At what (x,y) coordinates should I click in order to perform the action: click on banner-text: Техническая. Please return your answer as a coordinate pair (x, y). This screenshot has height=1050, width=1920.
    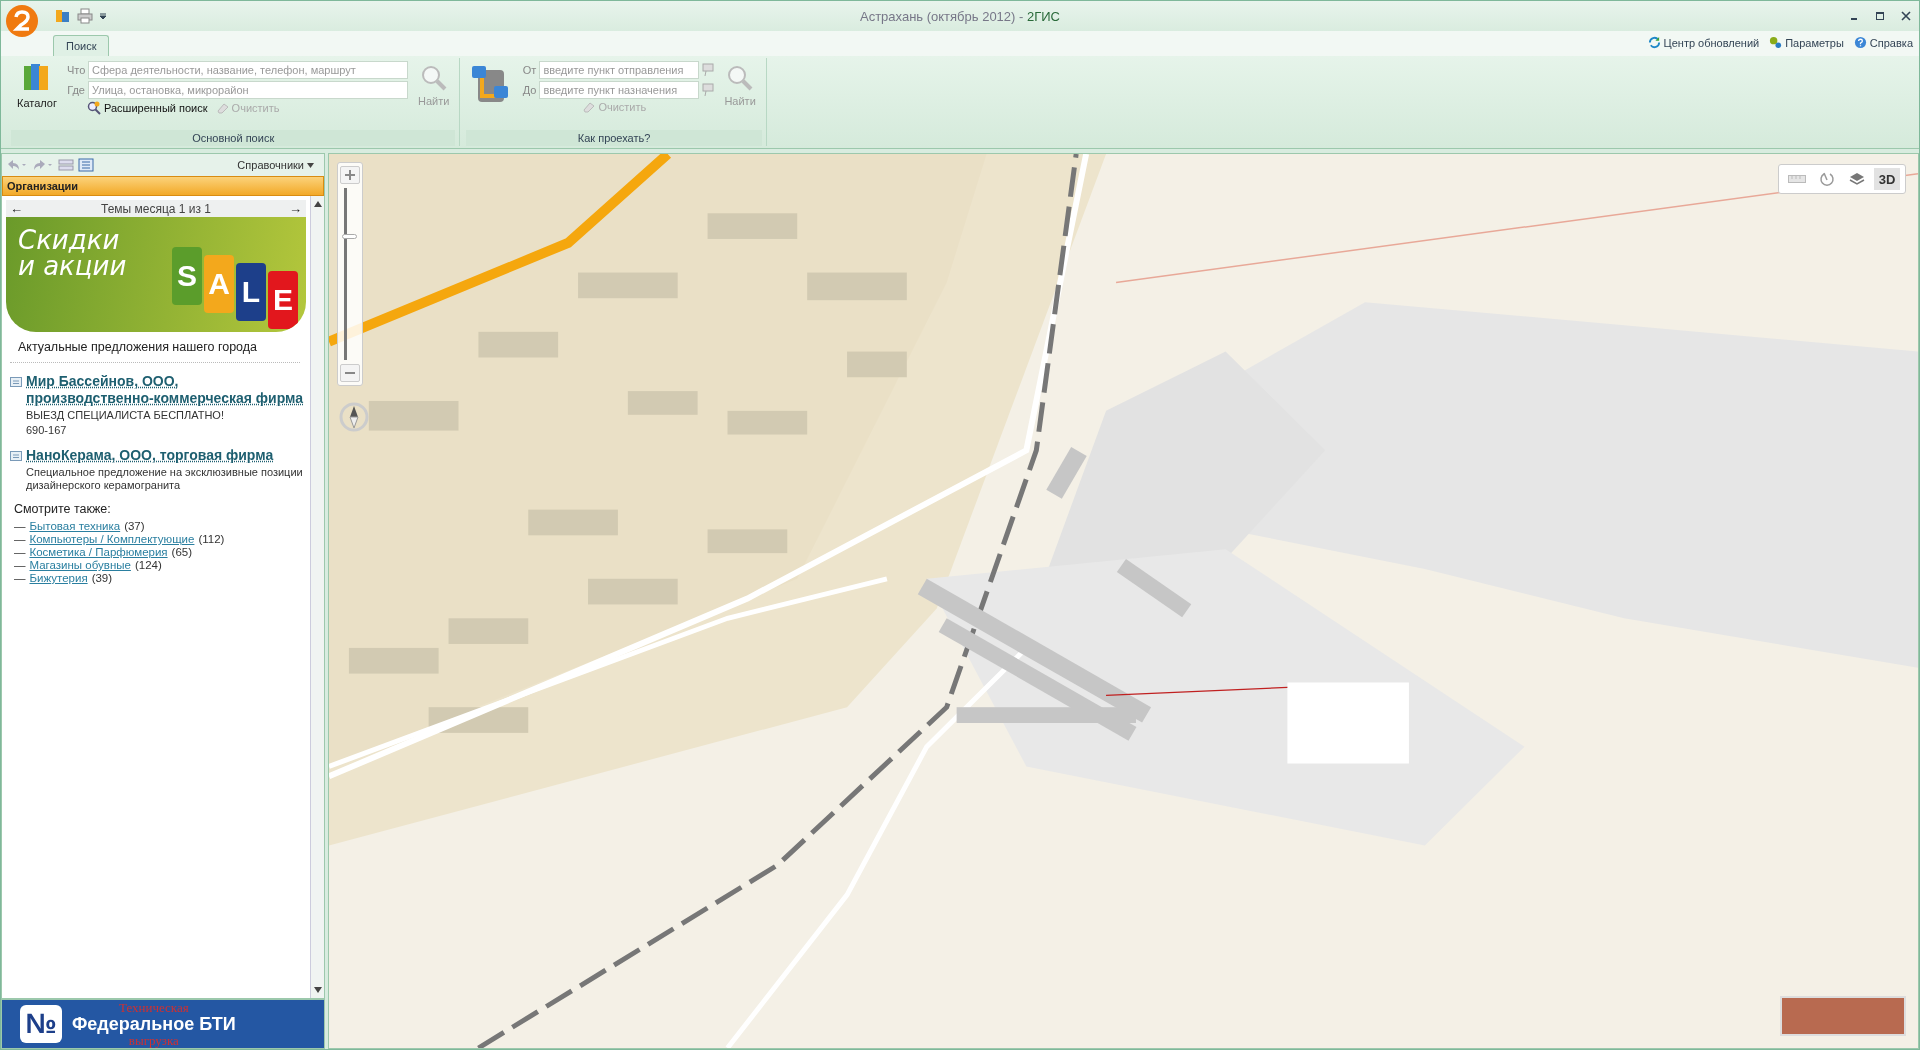
    Looking at the image, I should click on (153, 1007).